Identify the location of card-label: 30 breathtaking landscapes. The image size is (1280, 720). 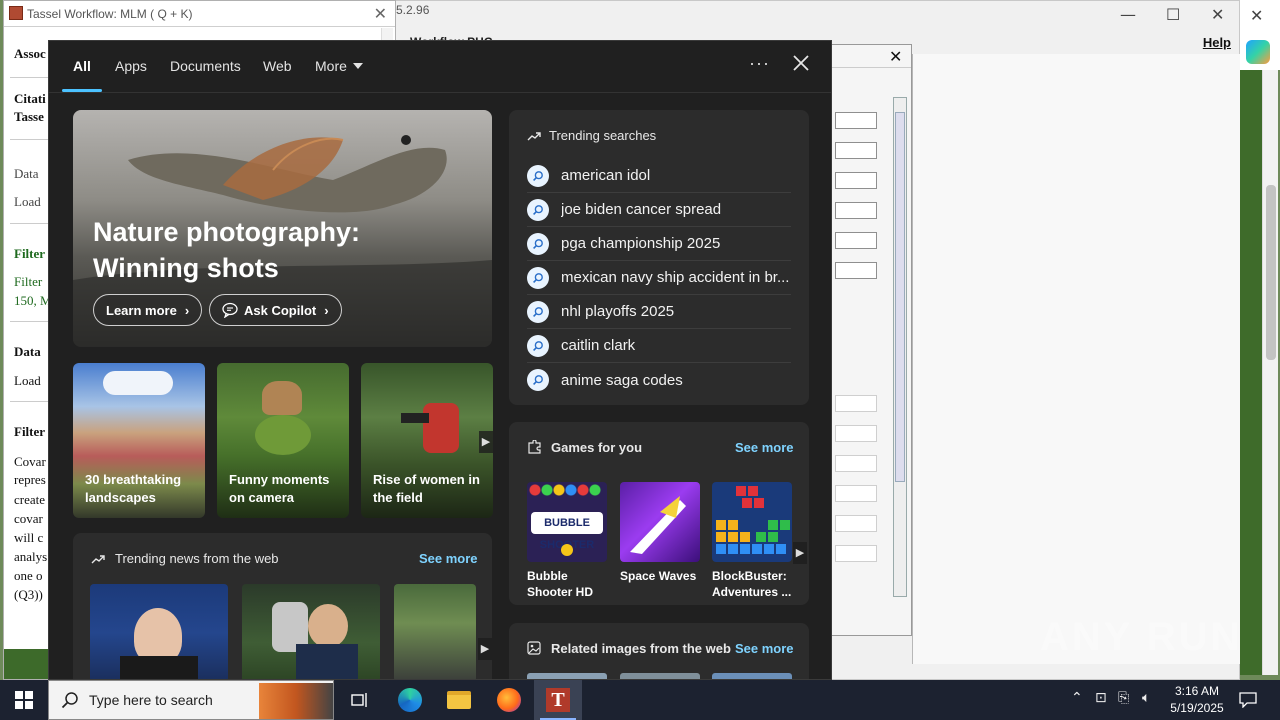
(133, 488).